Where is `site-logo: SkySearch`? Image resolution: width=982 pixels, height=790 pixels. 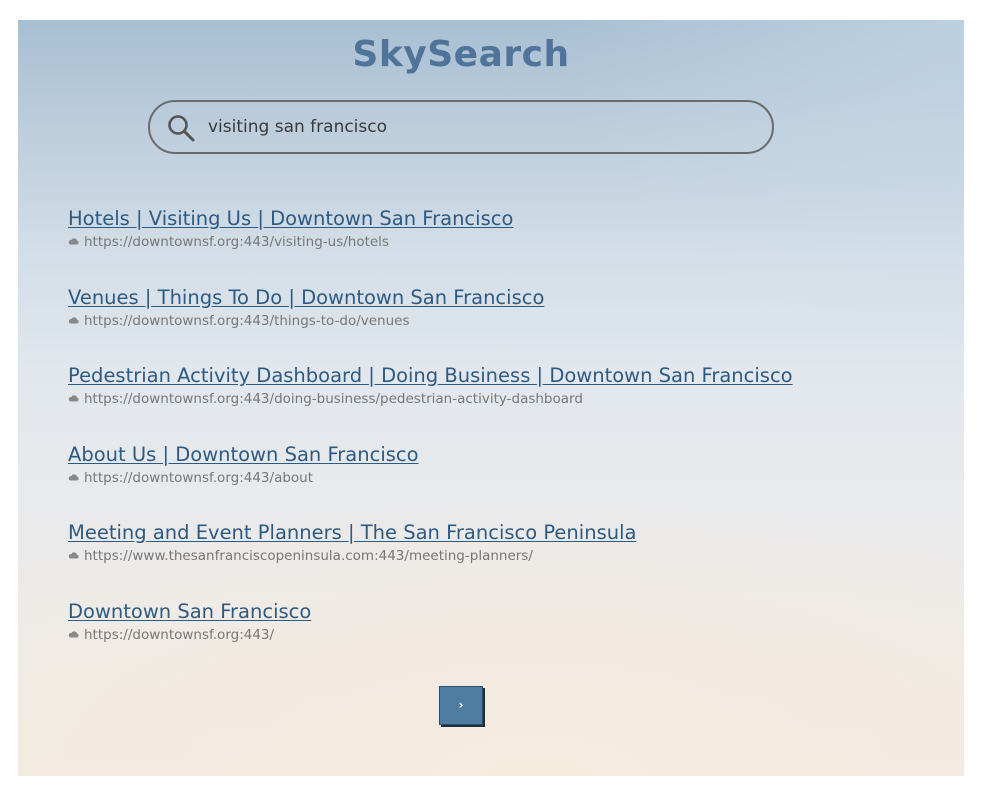 site-logo: SkySearch is located at coordinates (461, 54).